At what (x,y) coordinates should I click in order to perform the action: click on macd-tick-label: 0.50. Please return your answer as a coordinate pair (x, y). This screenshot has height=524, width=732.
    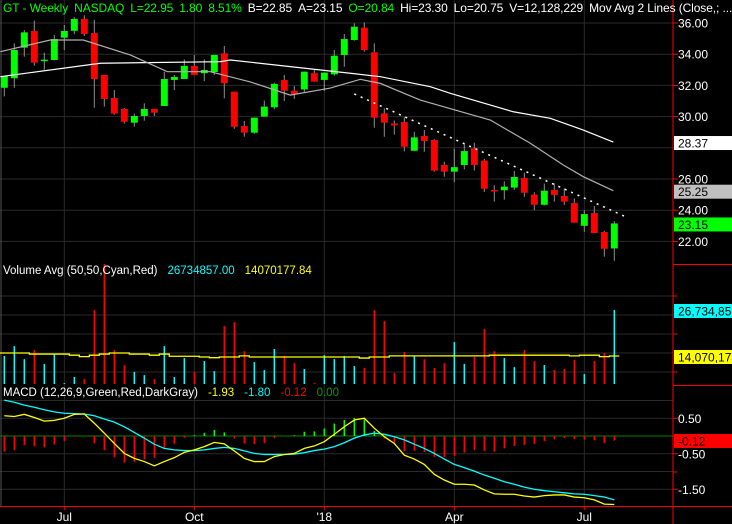
    Looking at the image, I should click on (690, 419).